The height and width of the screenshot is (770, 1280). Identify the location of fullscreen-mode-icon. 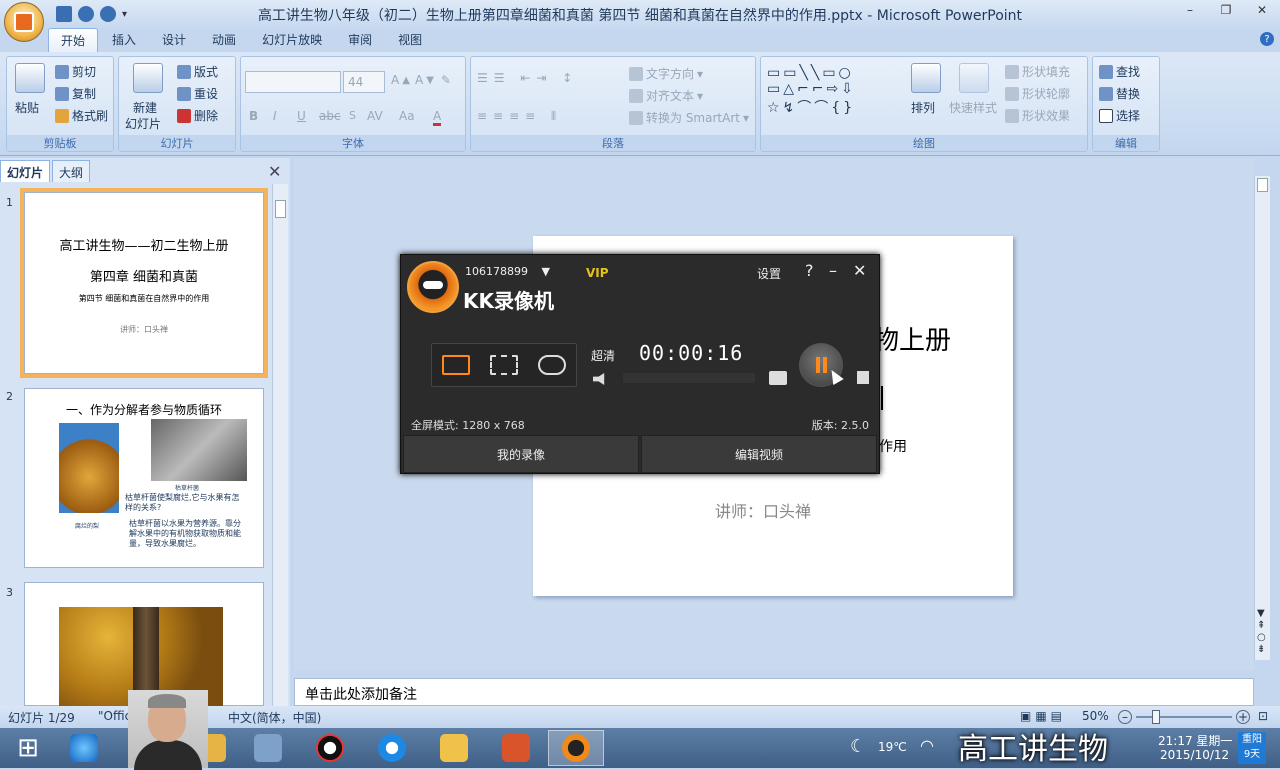
(456, 365).